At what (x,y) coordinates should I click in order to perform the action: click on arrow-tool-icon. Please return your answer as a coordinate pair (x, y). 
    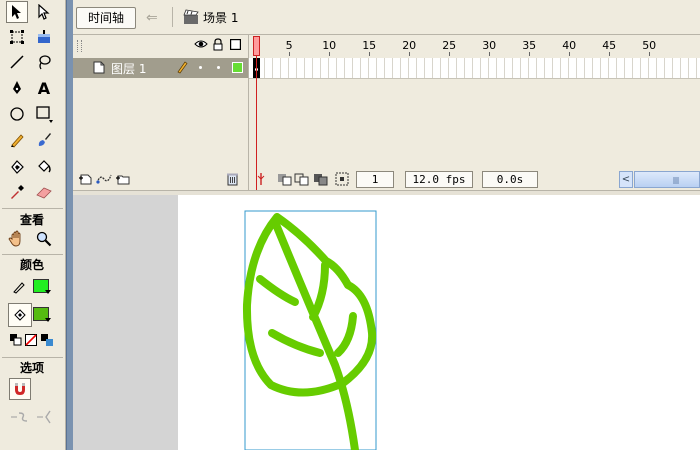
    Looking at the image, I should click on (17, 12).